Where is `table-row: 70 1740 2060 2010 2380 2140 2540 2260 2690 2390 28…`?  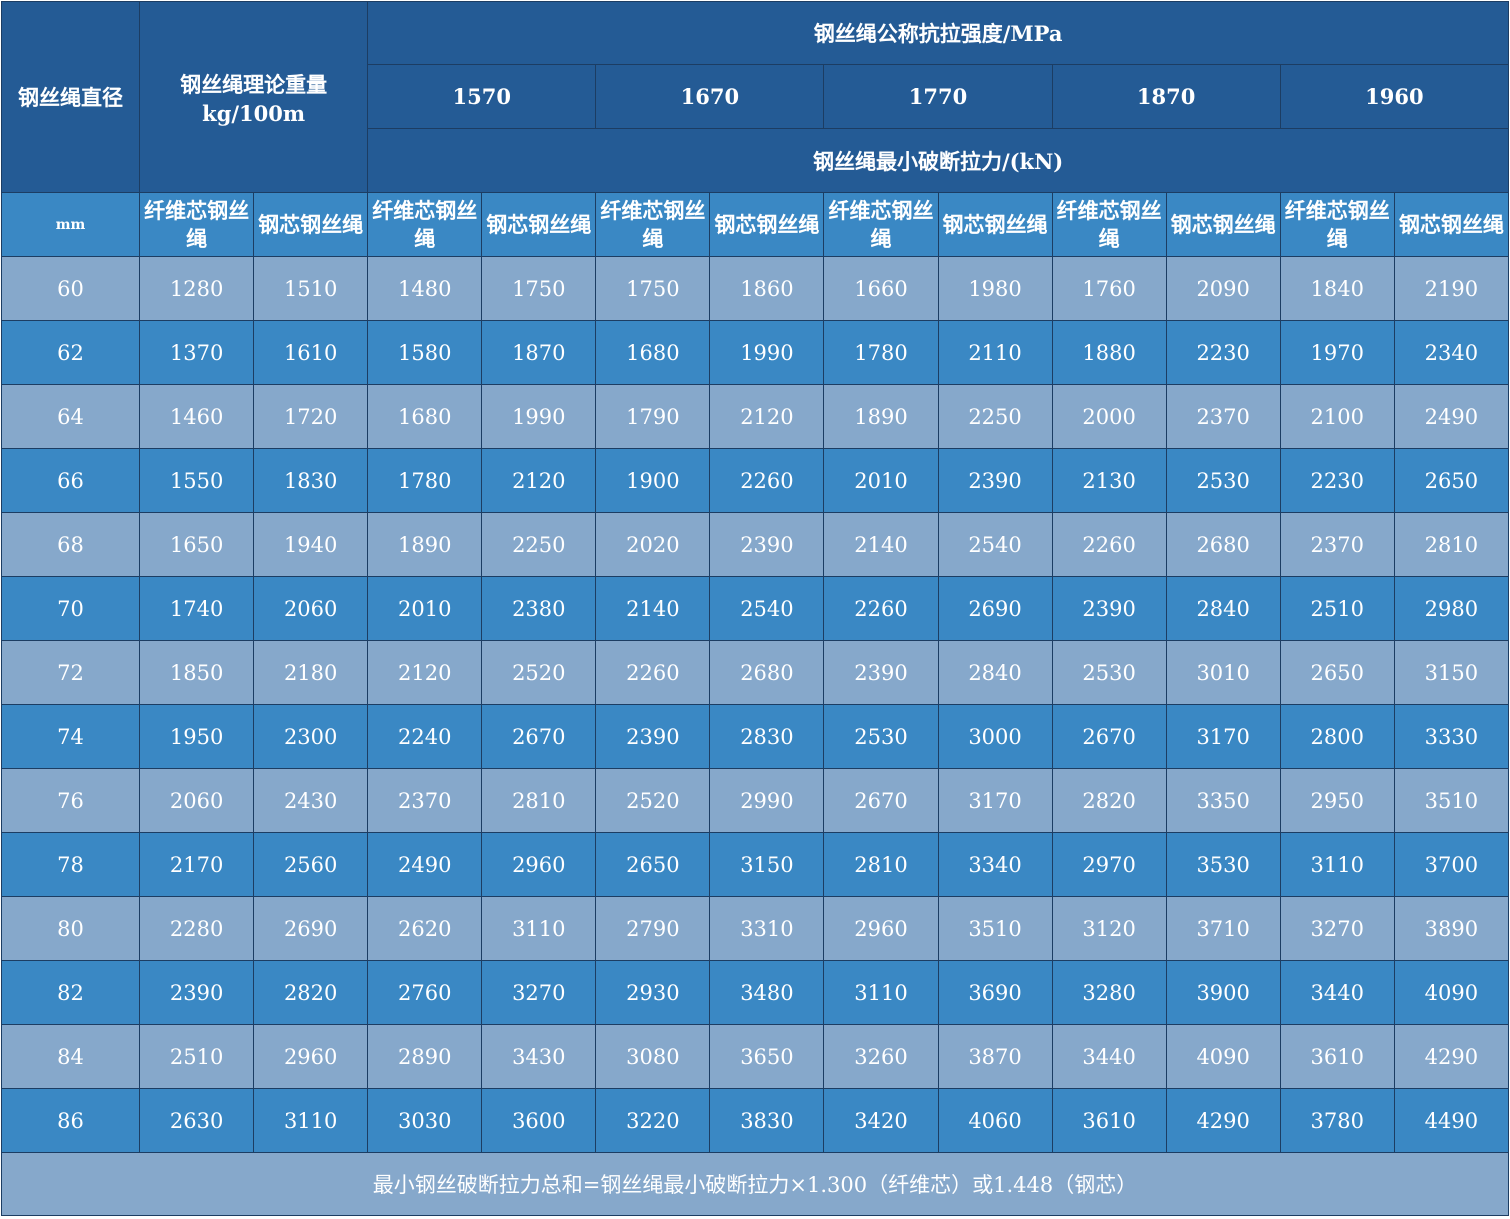
table-row: 70 1740 2060 2010 2380 2140 2540 2260 2690 2390 28… is located at coordinates (755, 608).